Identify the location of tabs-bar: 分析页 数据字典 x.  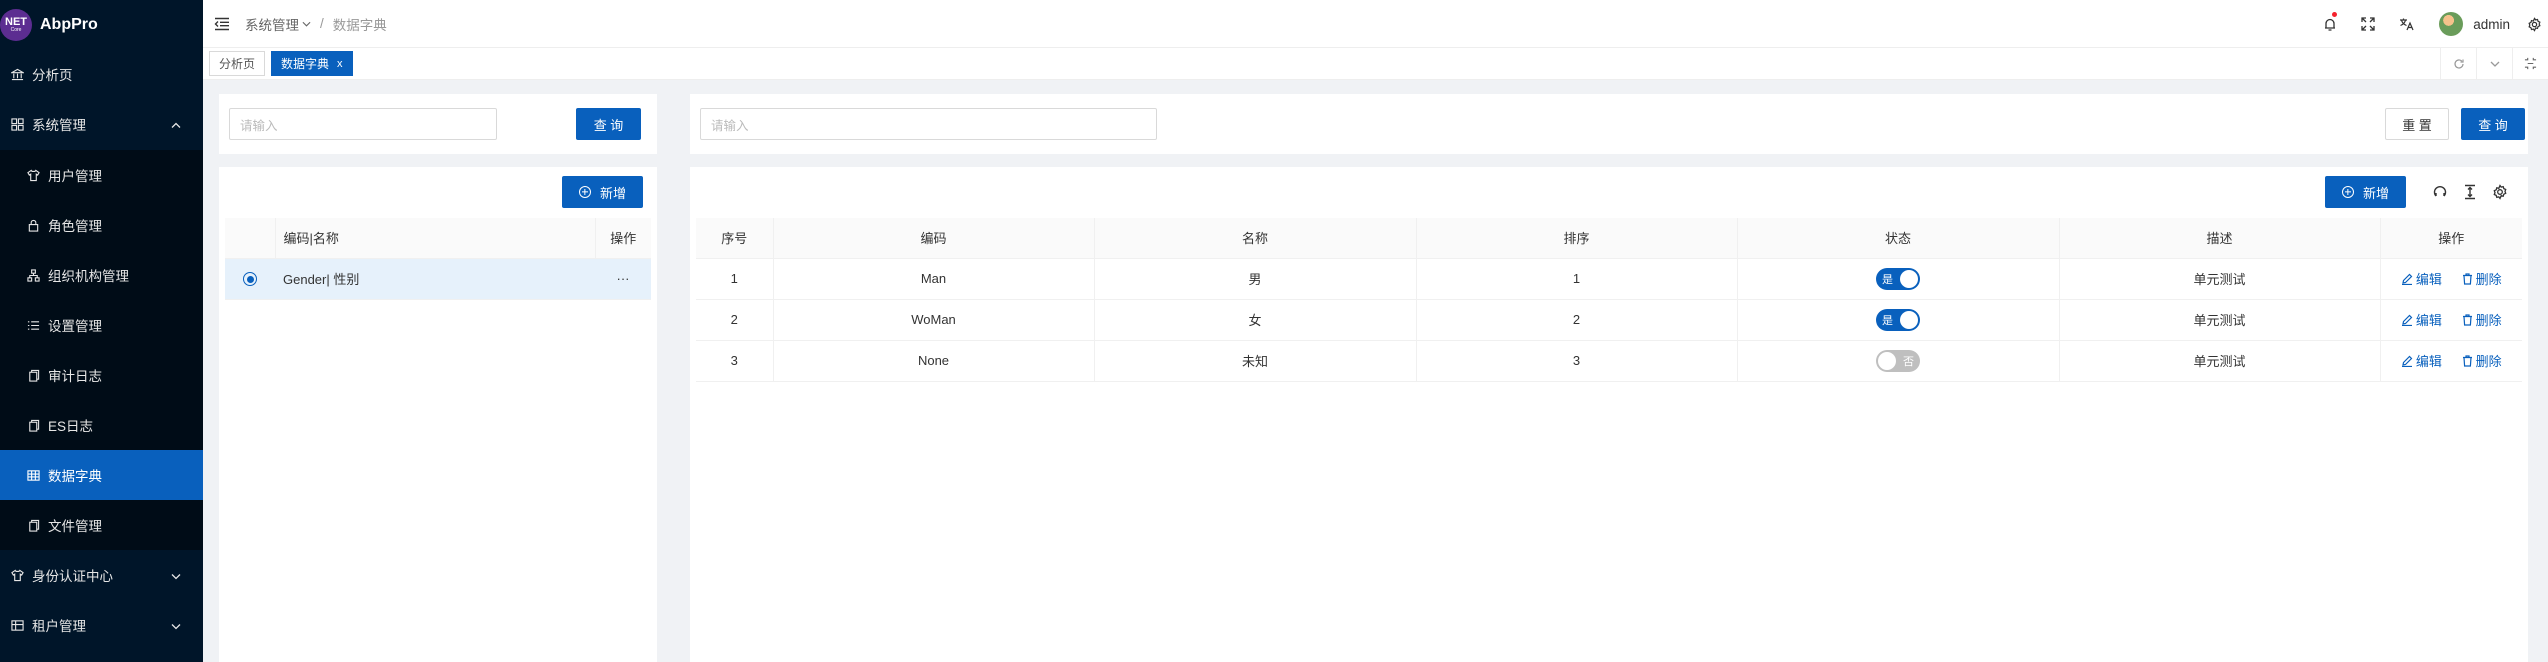
(1375, 64).